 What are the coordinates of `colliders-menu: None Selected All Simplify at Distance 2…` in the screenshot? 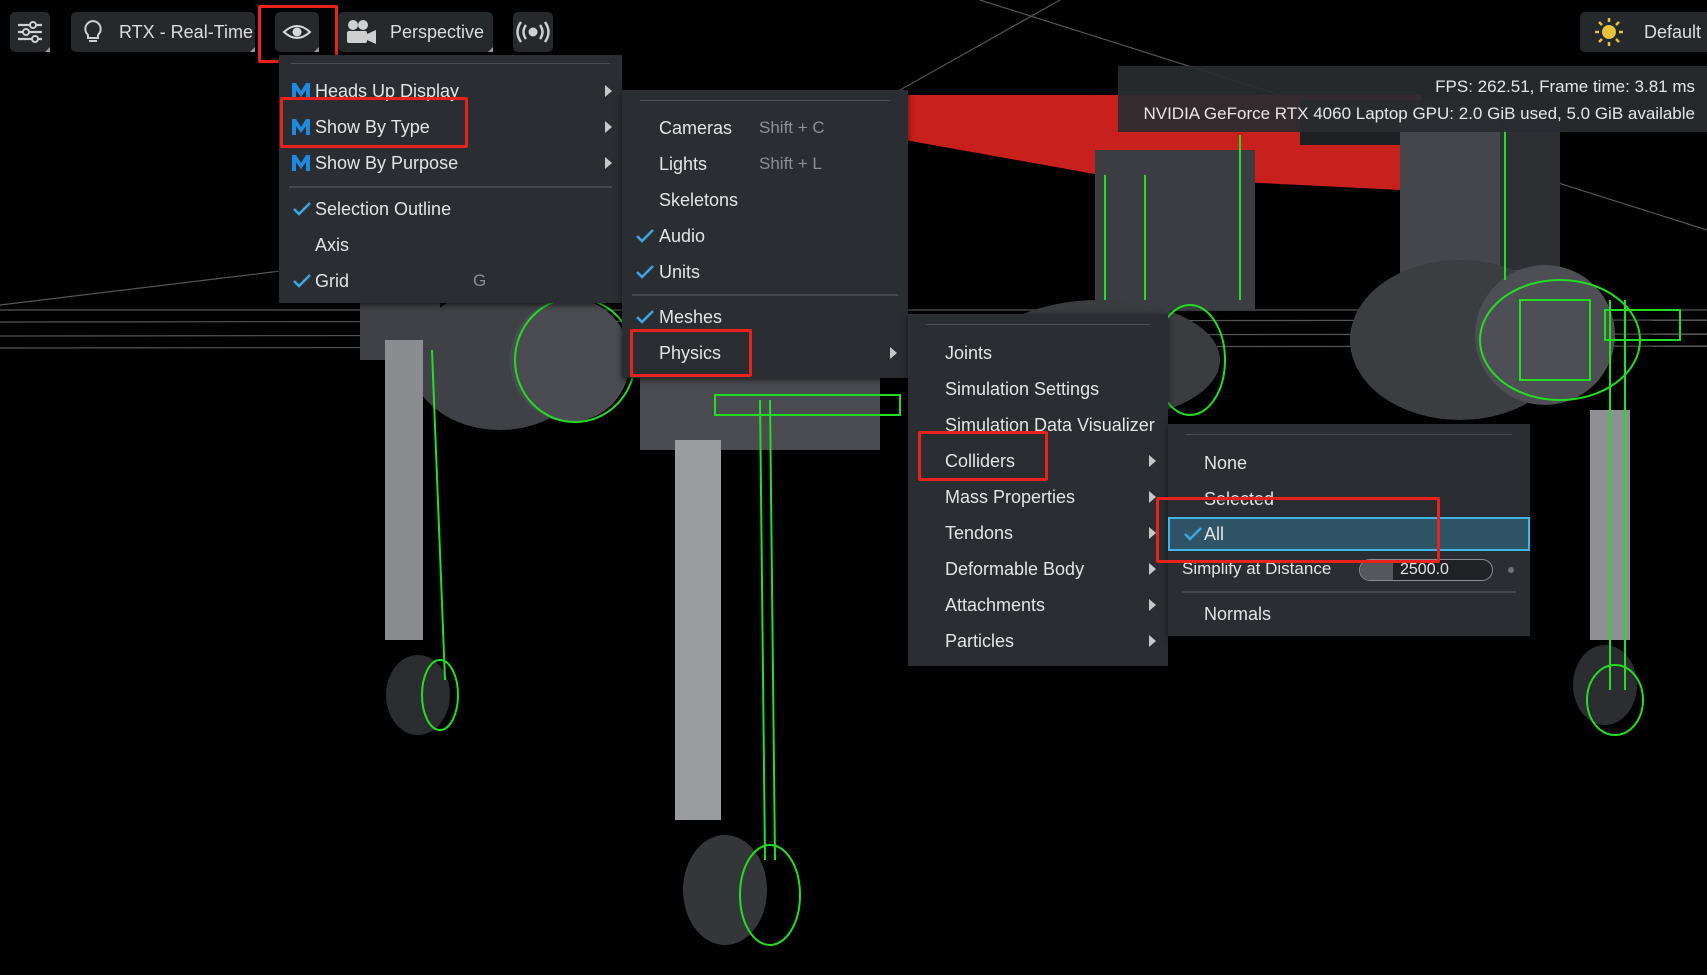 It's located at (1349, 530).